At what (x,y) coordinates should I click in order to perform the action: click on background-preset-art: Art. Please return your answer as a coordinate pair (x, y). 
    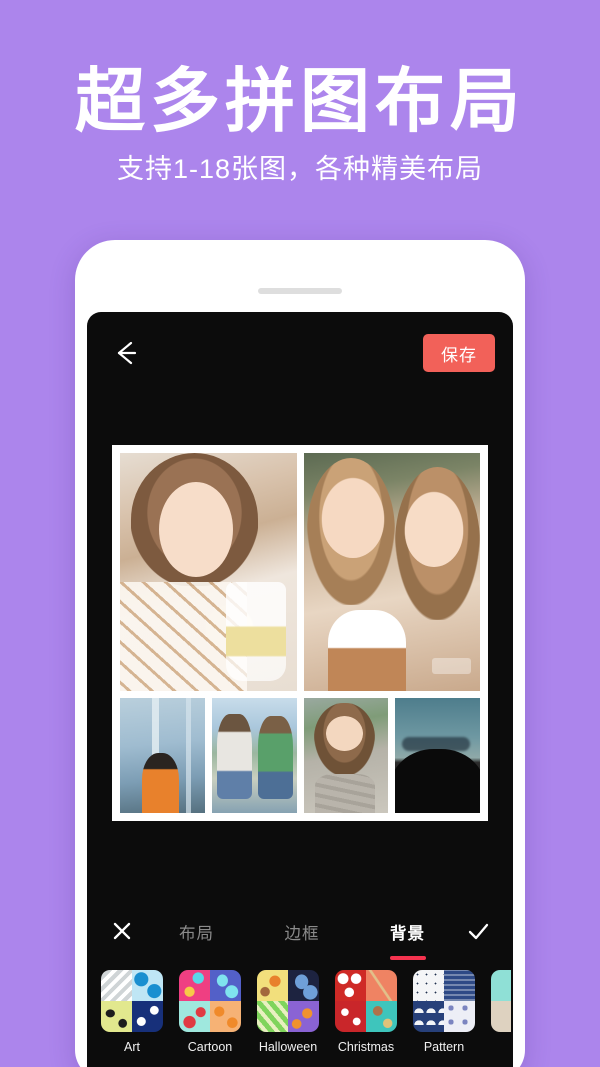
    Looking at the image, I should click on (132, 1012).